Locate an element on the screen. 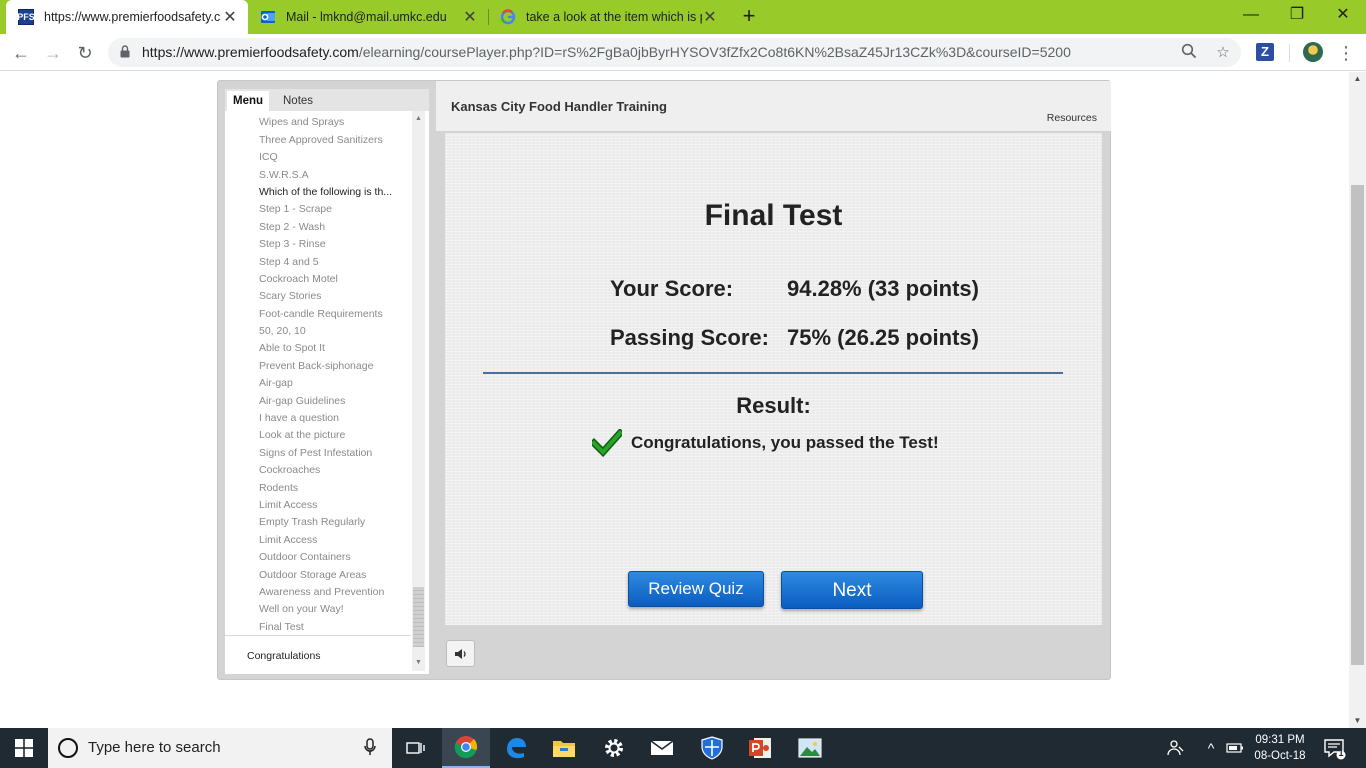 The width and height of the screenshot is (1366, 768). menu-item: Empty Trash Regularly is located at coordinates (318, 522).